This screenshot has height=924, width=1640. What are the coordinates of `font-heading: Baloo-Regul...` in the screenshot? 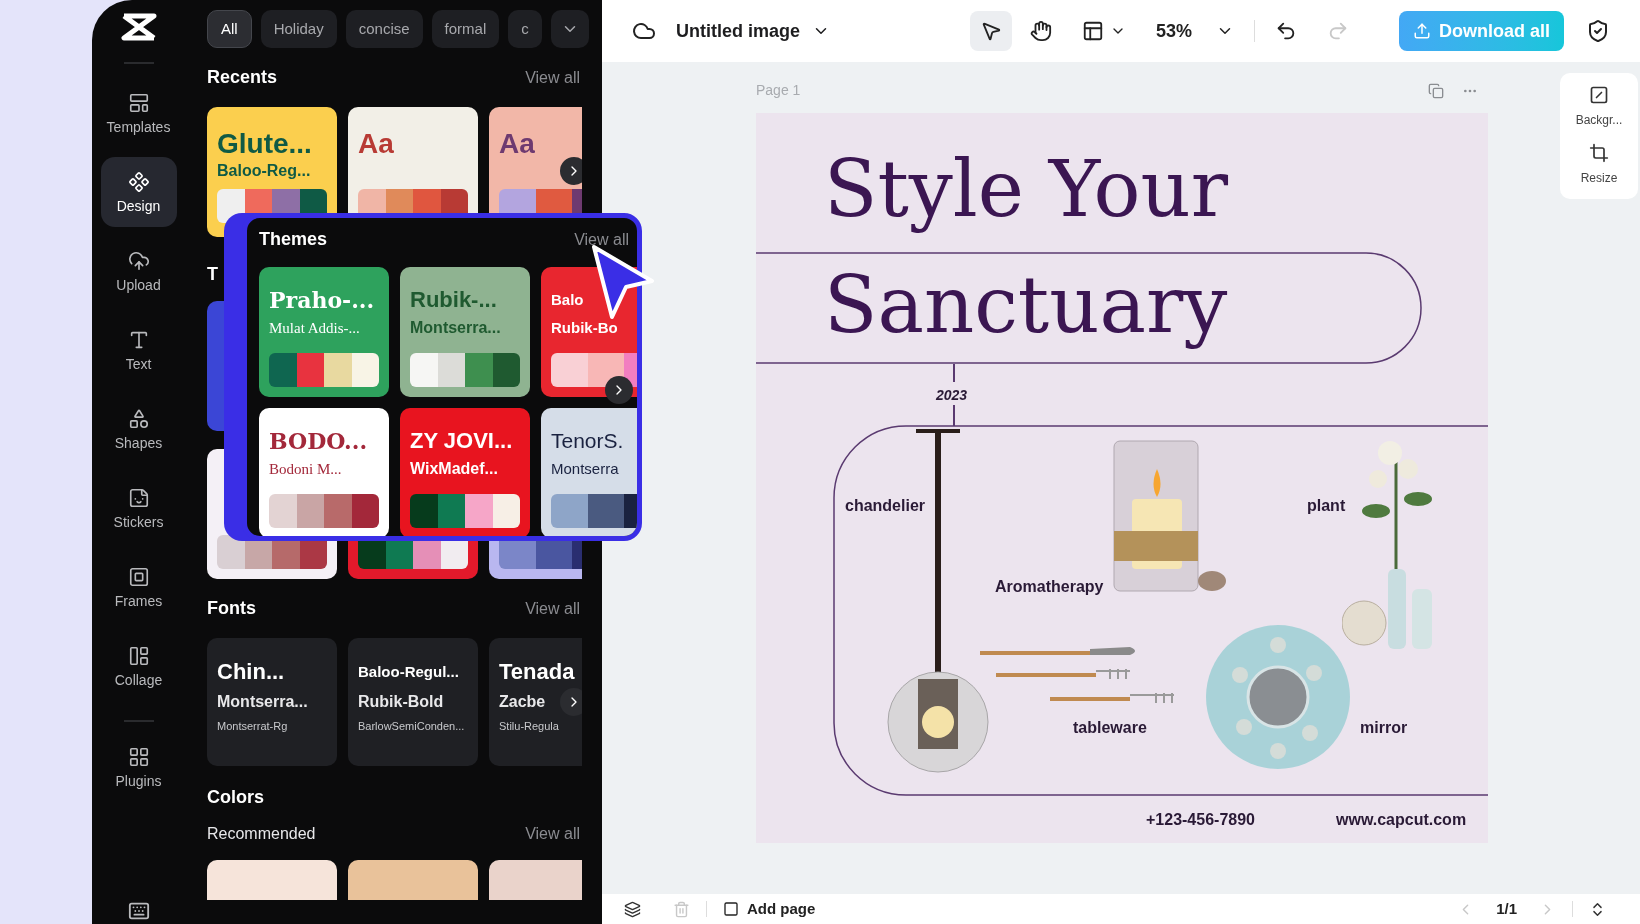 It's located at (408, 672).